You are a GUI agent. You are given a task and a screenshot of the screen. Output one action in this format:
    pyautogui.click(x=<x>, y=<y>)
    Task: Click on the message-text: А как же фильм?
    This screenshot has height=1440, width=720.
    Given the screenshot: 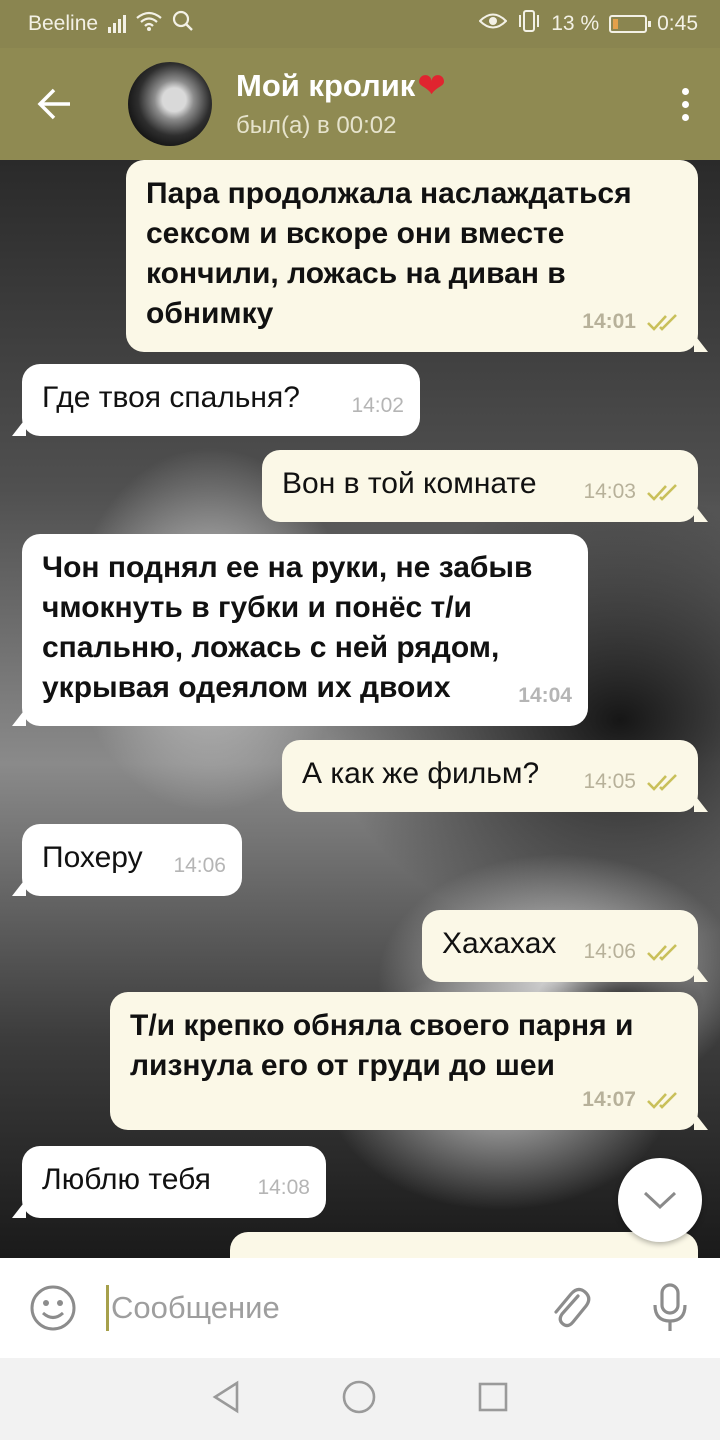 What is the action you would take?
    pyautogui.click(x=421, y=773)
    